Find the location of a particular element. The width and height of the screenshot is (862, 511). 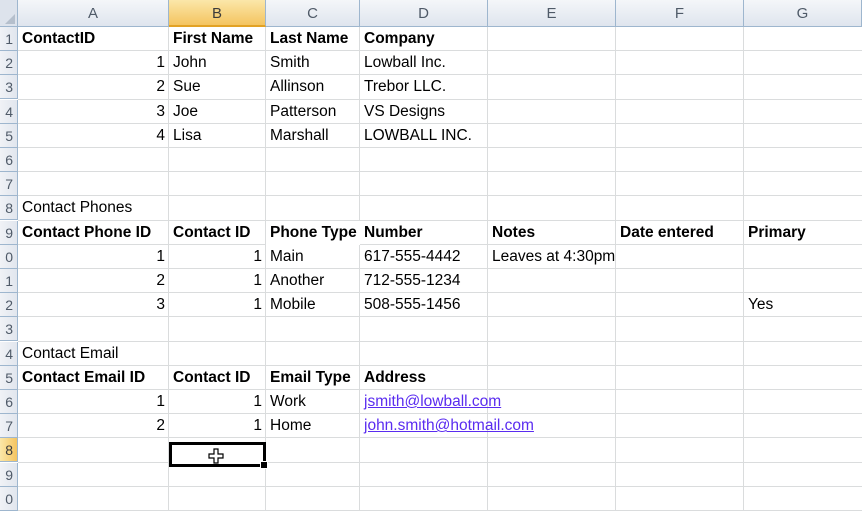

contact-cell: 1 is located at coordinates (93, 63).